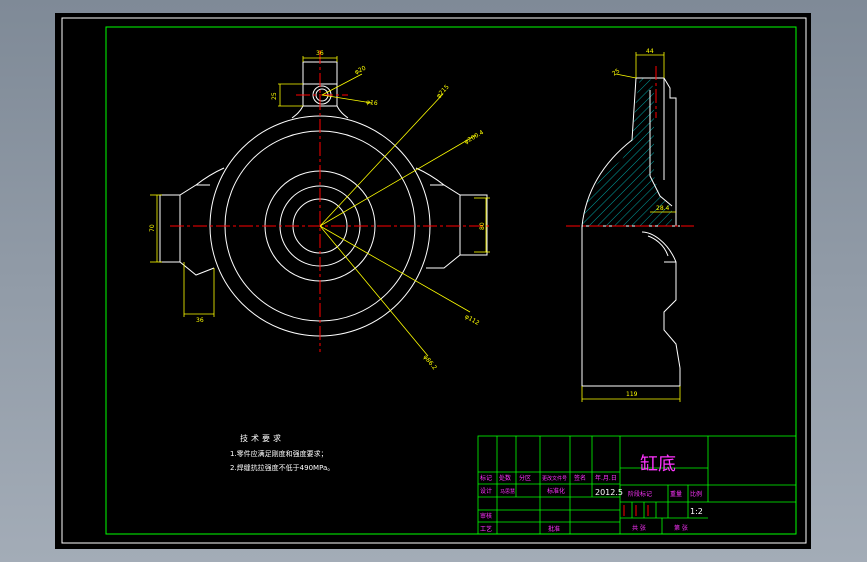  Describe the element at coordinates (639, 528) in the screenshot. I see `tb-sheets: 共 张` at that location.